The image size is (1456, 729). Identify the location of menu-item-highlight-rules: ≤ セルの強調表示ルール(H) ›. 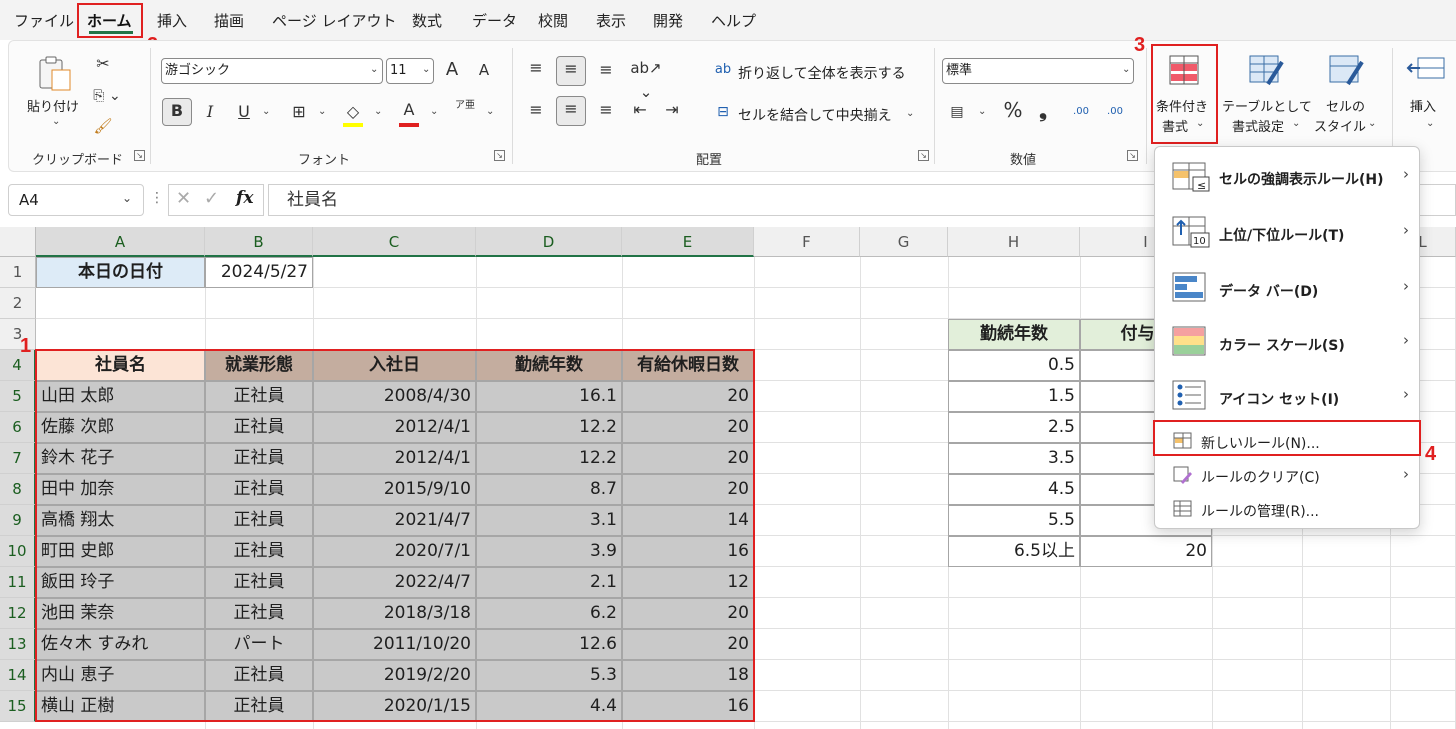
(1287, 177).